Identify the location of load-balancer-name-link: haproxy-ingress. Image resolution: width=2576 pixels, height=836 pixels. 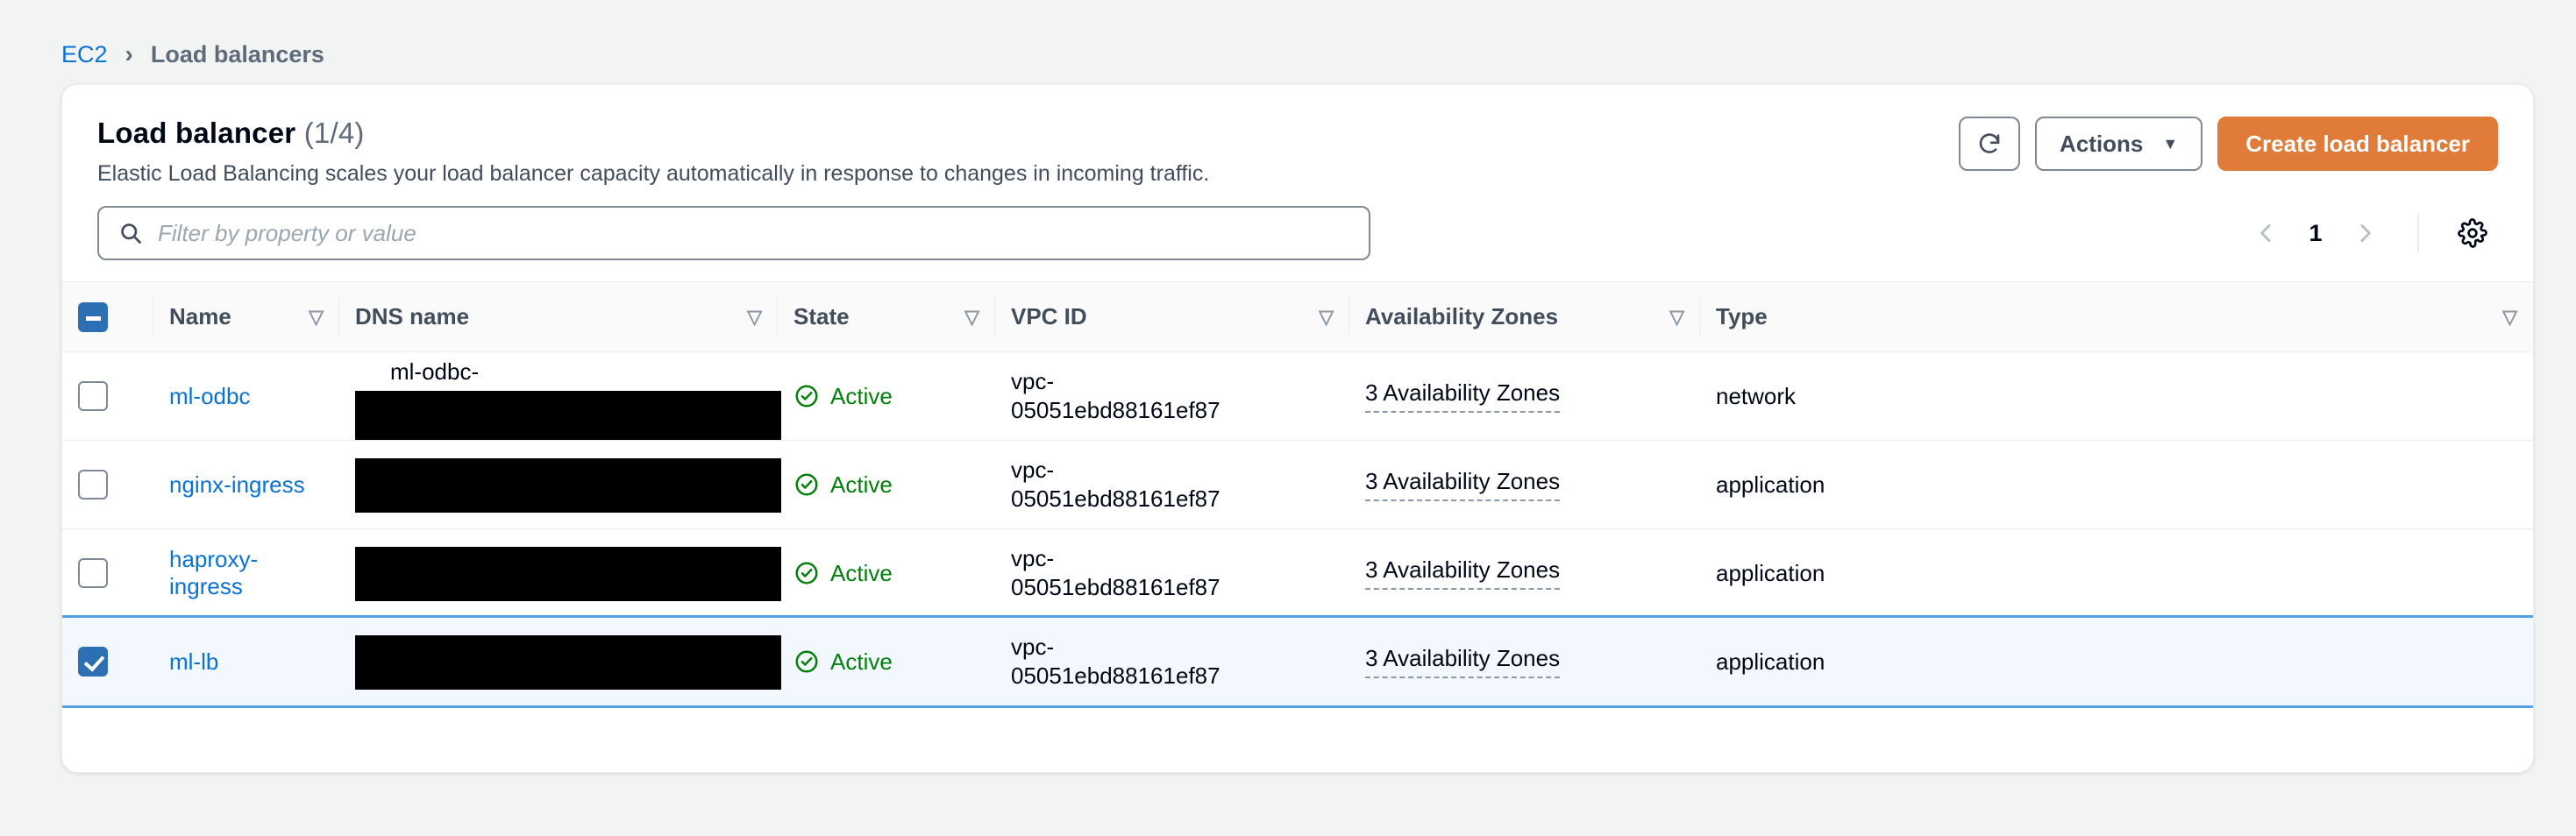
(213, 572).